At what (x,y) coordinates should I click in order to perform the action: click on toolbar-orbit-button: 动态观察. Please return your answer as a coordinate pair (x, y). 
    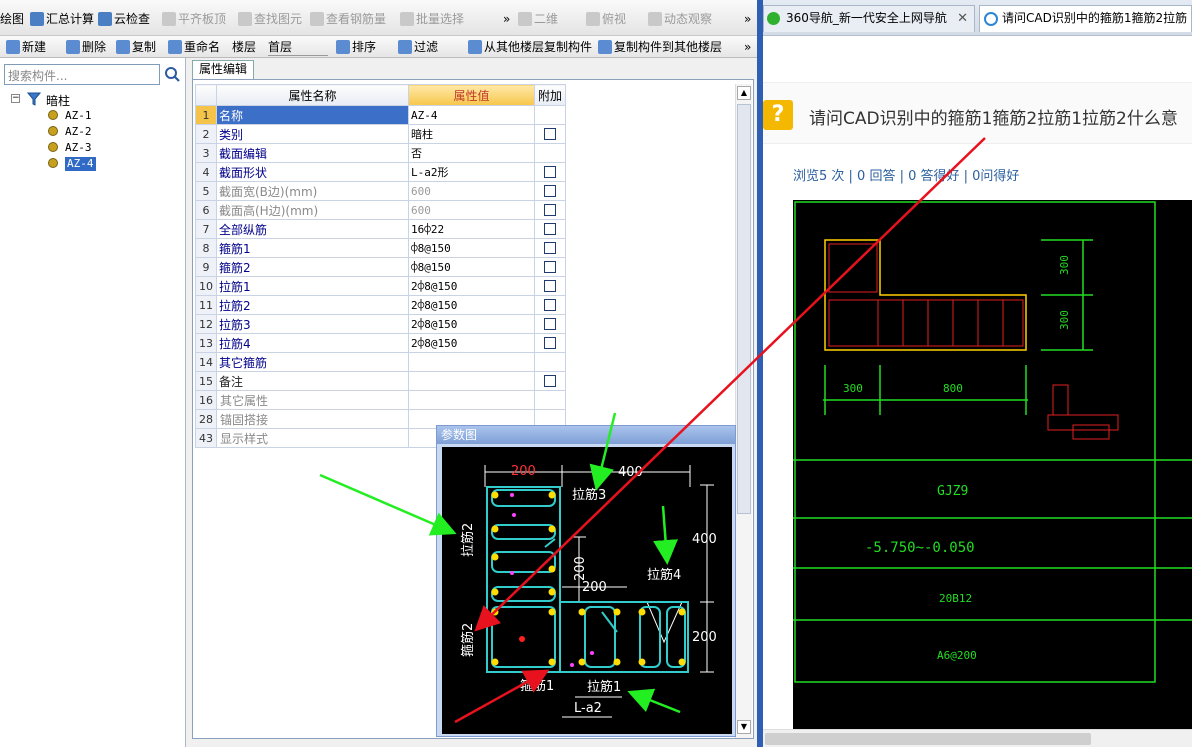
    Looking at the image, I should click on (680, 19).